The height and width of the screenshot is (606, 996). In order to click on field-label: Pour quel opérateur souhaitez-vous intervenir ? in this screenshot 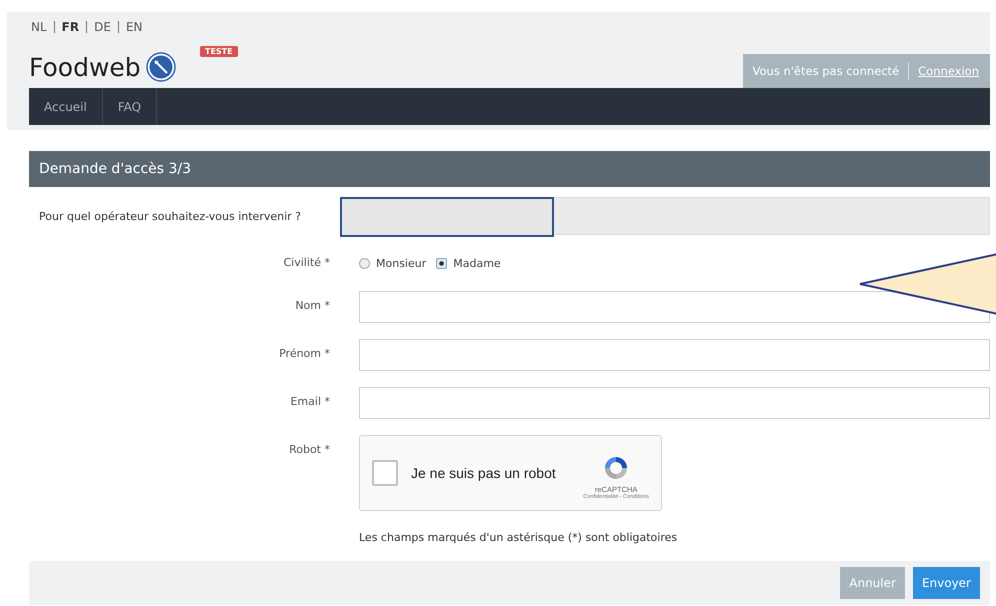, I will do `click(170, 216)`.